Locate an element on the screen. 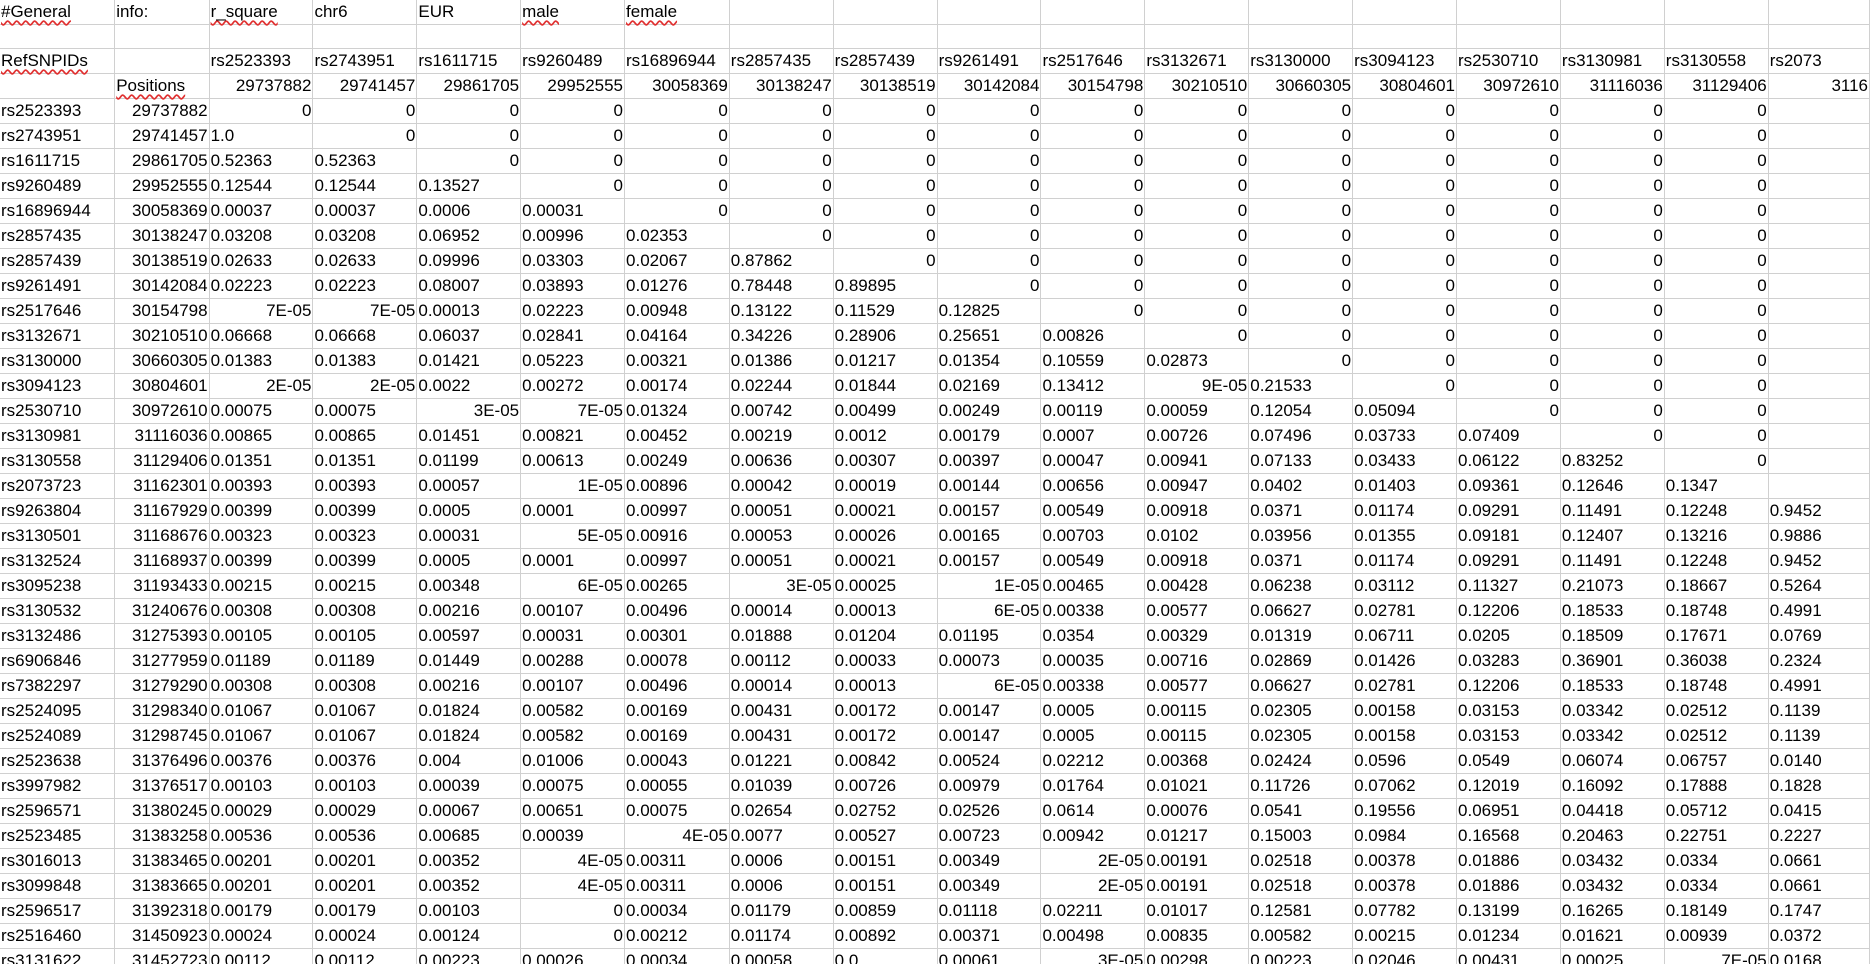 This screenshot has height=964, width=1870. cell: 0.00321 is located at coordinates (677, 361).